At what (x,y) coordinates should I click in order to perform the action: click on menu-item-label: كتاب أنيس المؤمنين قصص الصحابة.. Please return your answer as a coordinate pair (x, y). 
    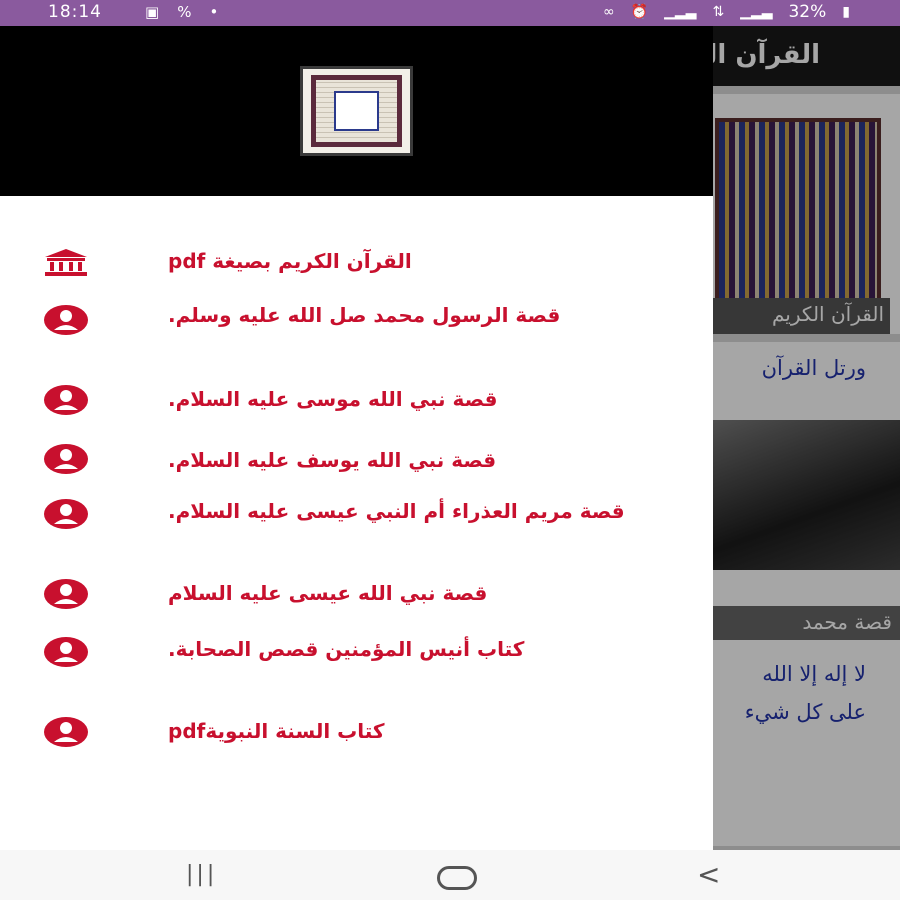
    Looking at the image, I should click on (346, 649).